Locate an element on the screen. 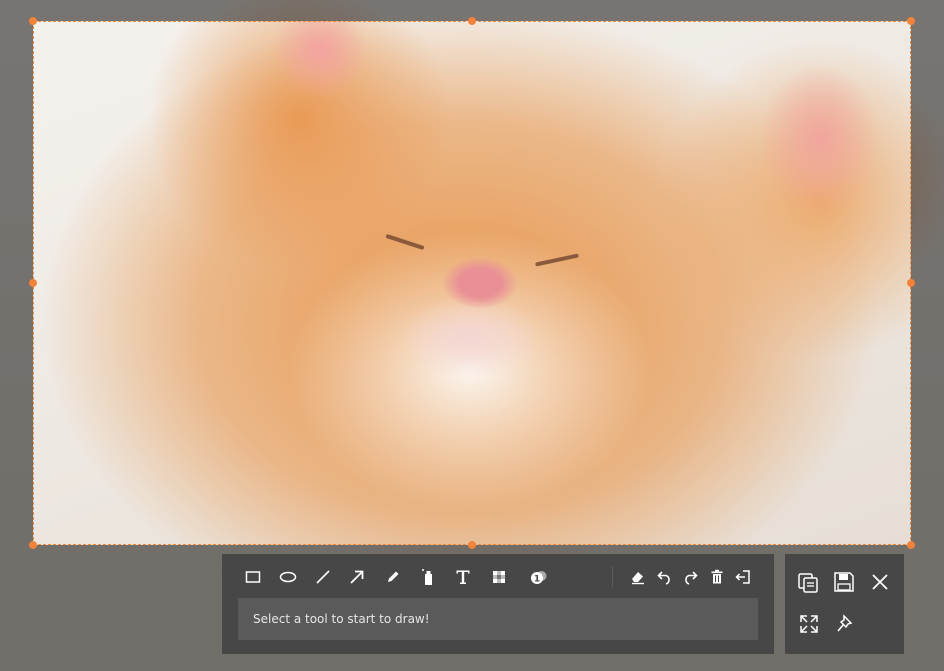 This screenshot has height=671, width=944. handle-top-center is located at coordinates (472, 21).